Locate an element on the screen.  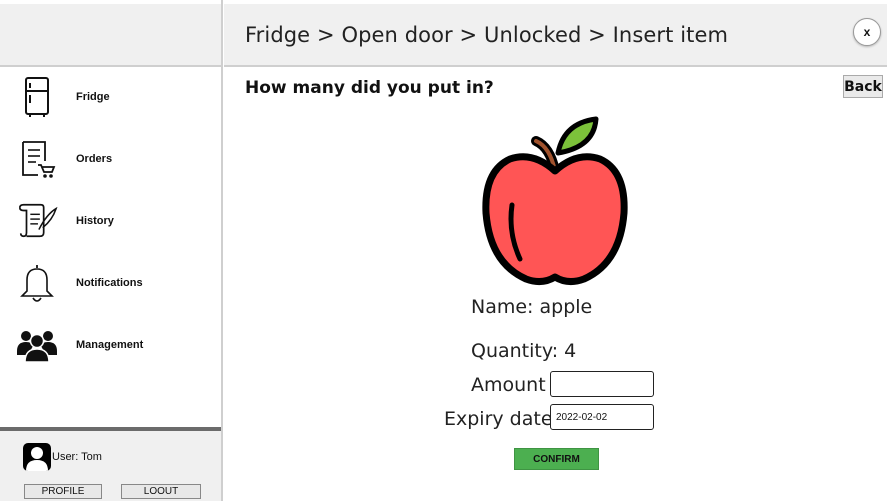
sidebar-item-fridge: Fridge is located at coordinates (110, 97).